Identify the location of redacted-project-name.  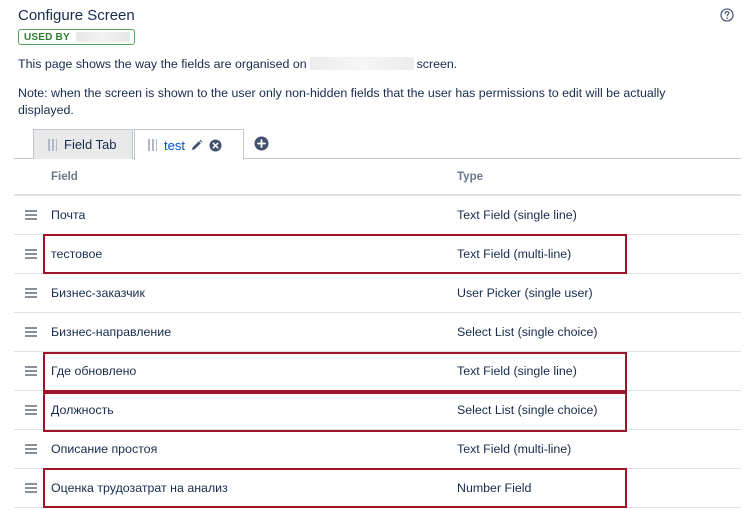
(102, 37).